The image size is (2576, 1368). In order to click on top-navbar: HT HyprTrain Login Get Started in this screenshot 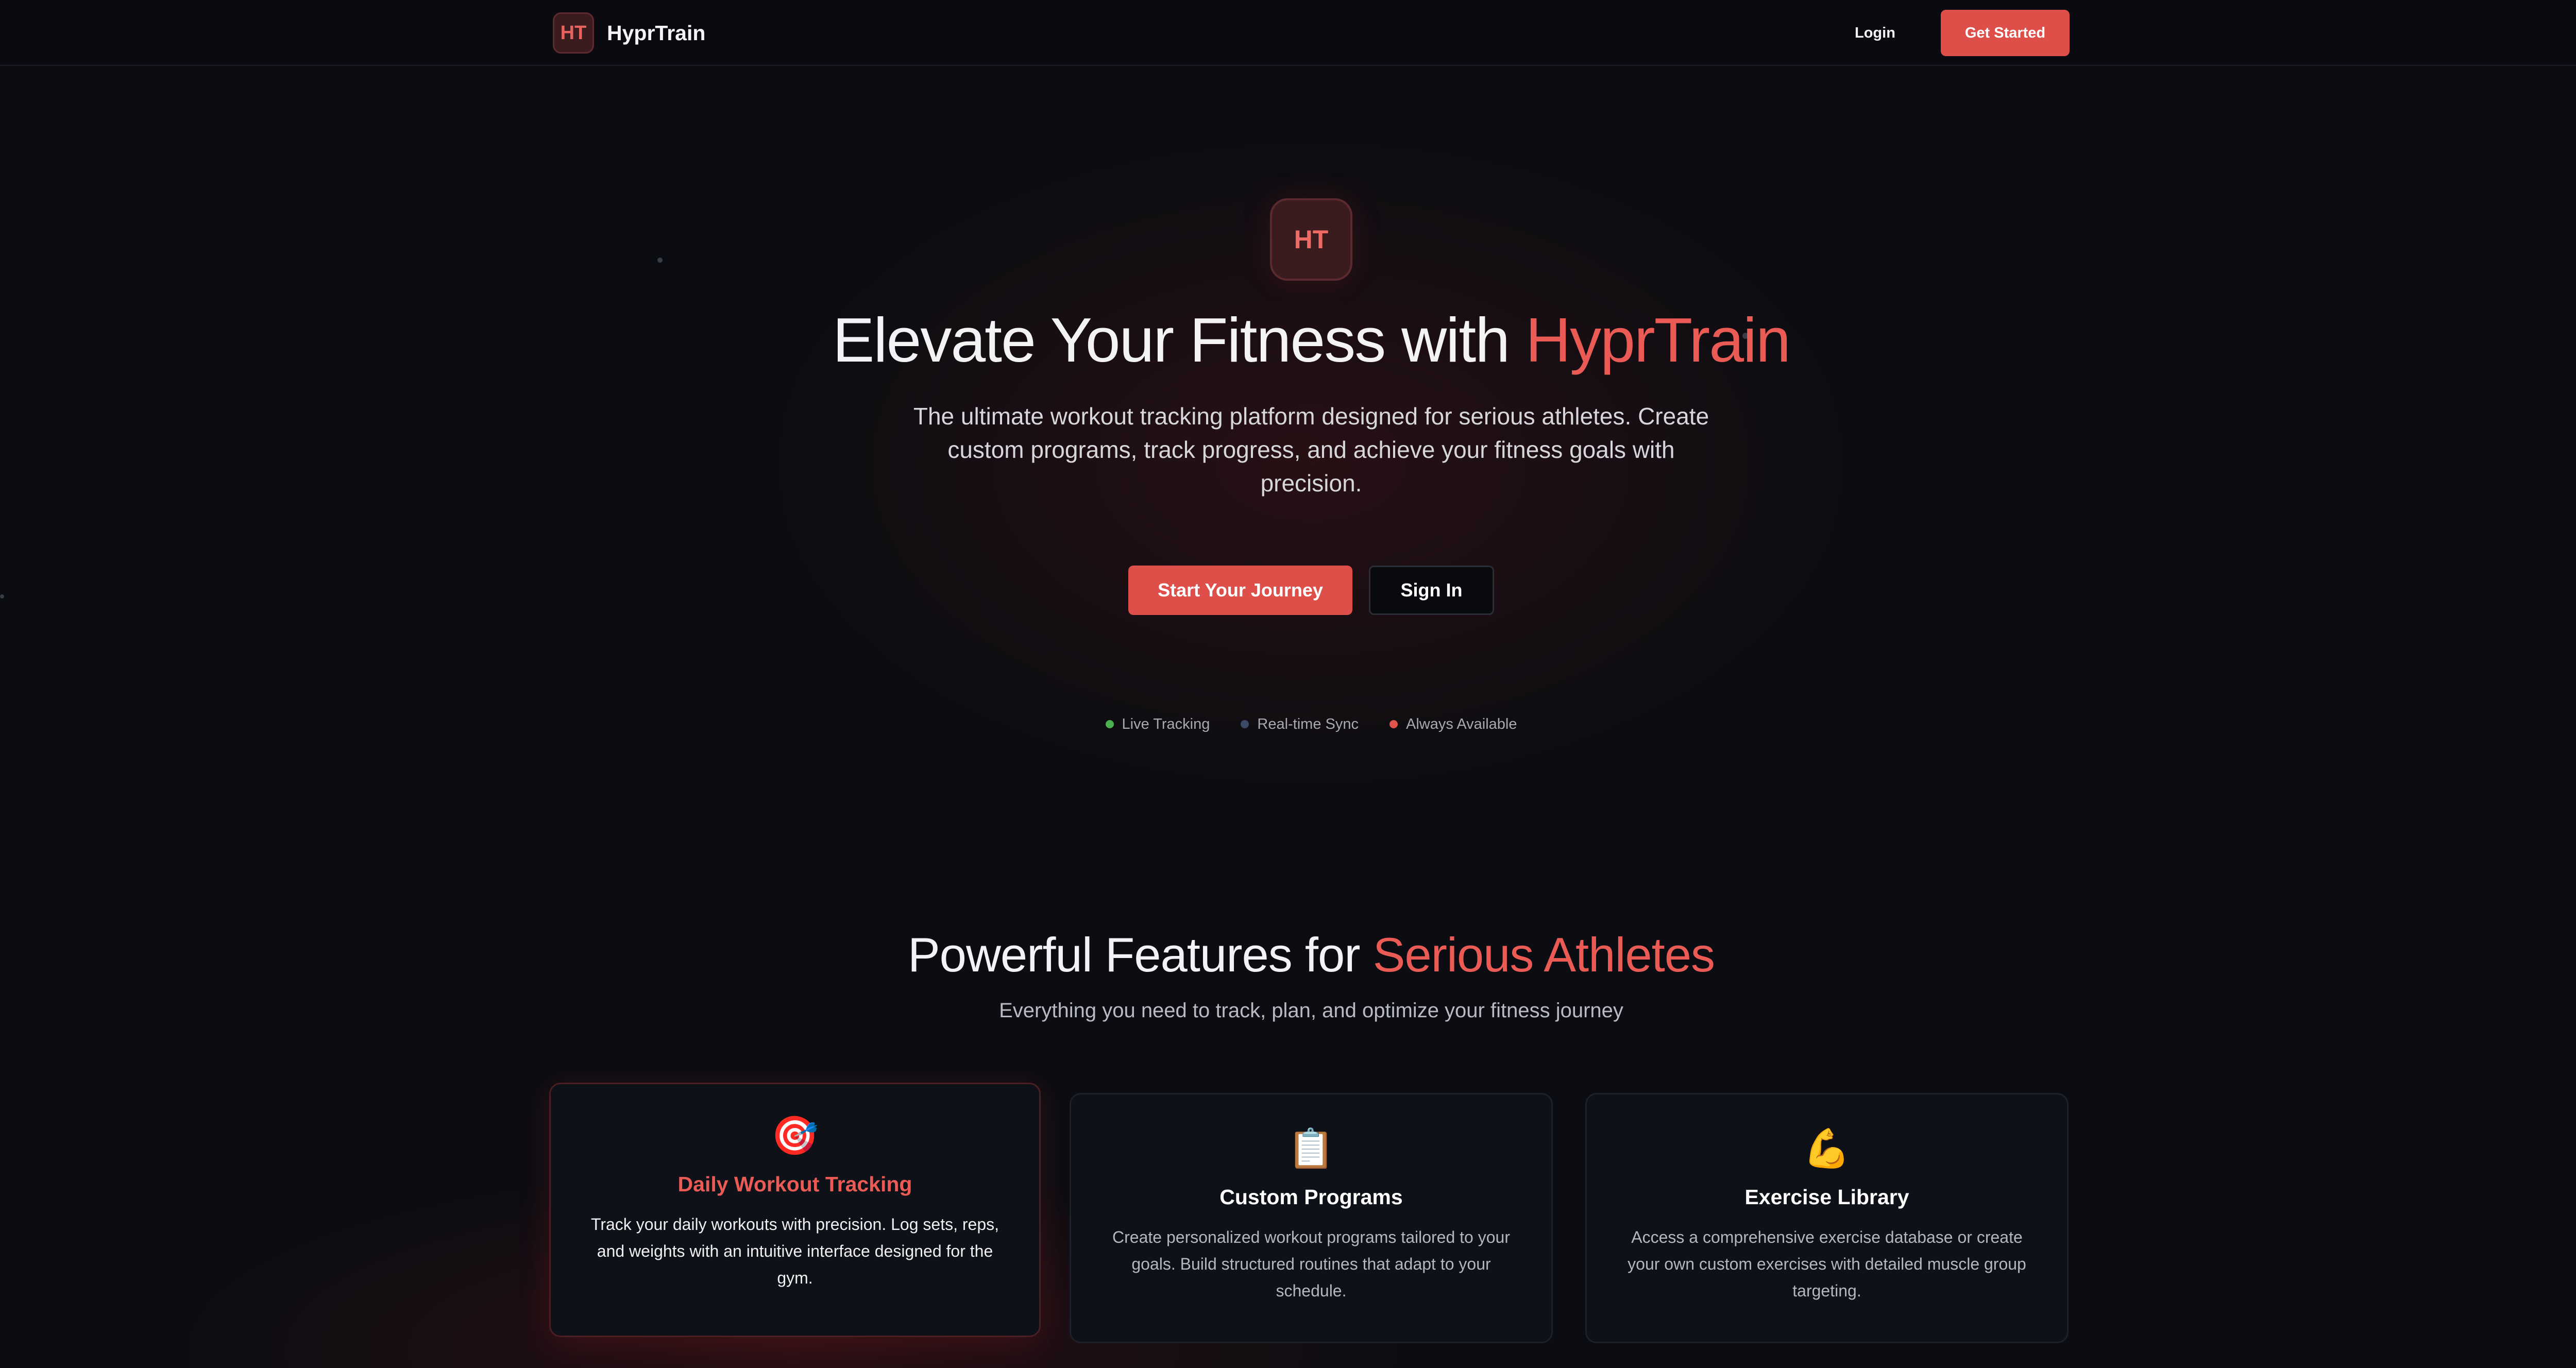, I will do `click(1288, 33)`.